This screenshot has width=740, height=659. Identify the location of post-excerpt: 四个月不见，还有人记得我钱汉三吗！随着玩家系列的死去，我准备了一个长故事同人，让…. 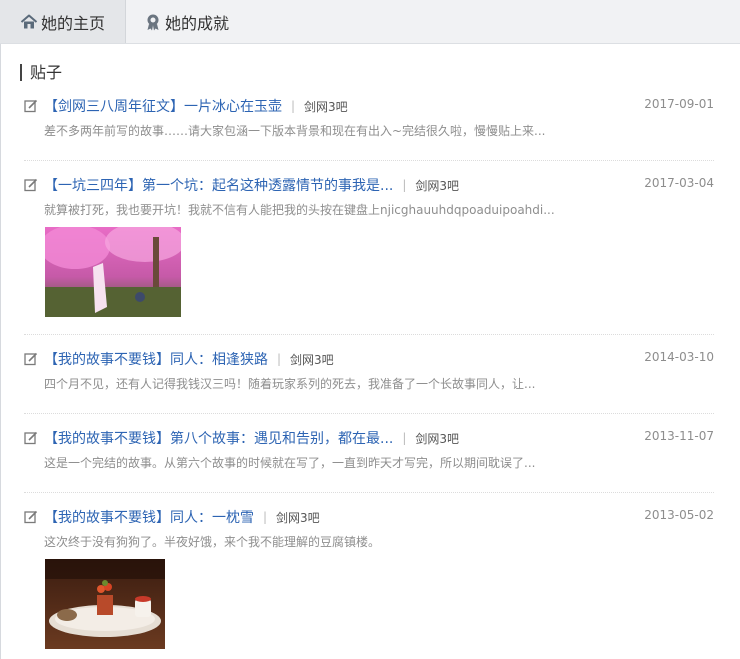
(290, 384).